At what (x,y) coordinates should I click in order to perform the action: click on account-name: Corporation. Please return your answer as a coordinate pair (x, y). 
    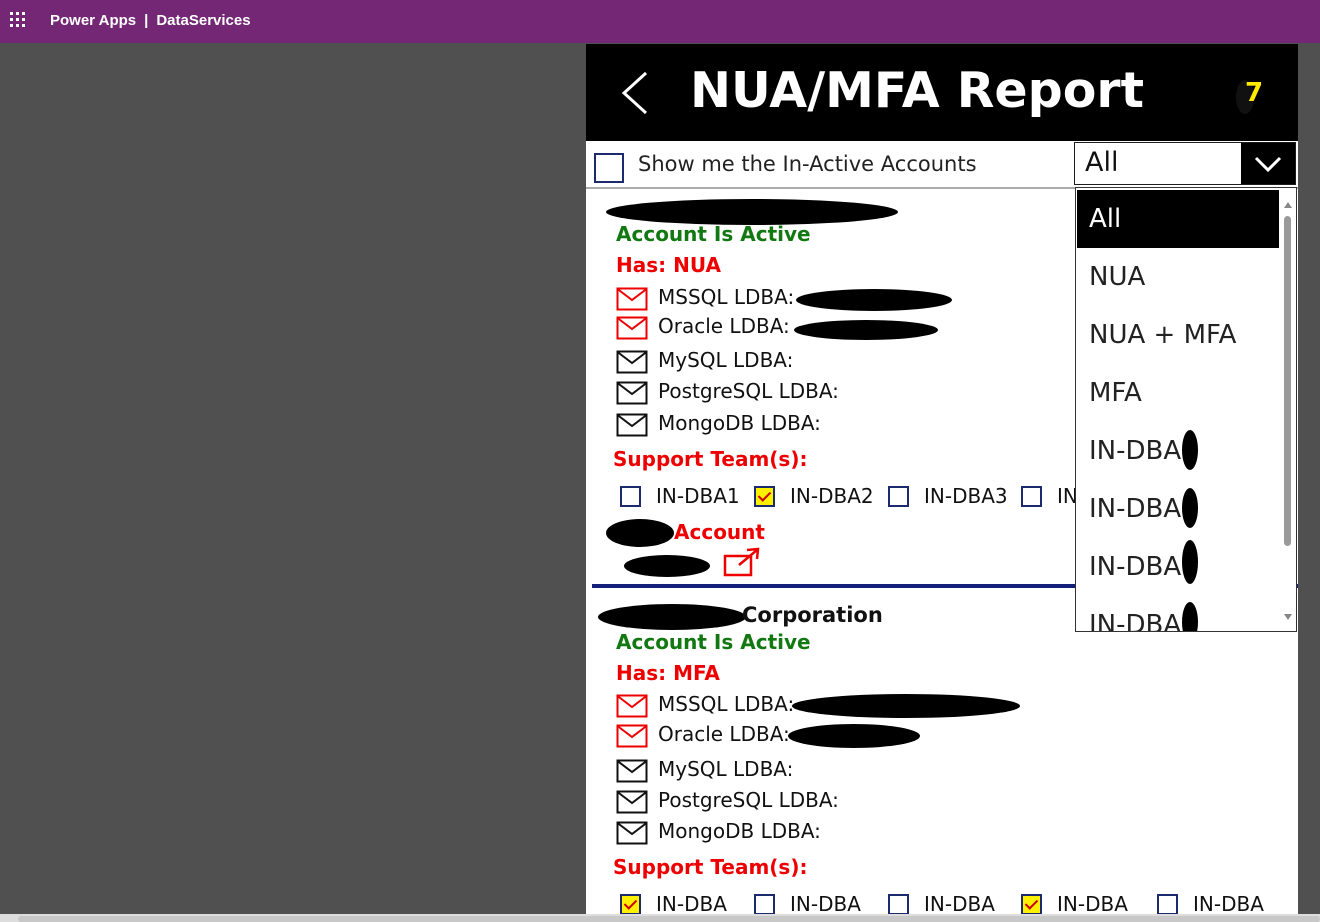
    Looking at the image, I should click on (812, 615).